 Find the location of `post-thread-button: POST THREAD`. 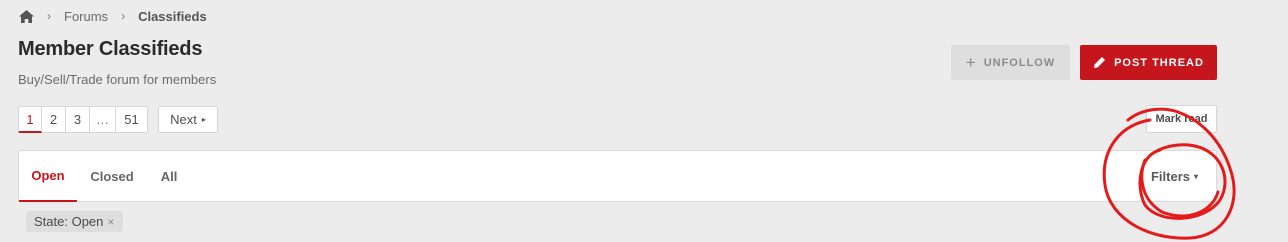

post-thread-button: POST THREAD is located at coordinates (1148, 62).